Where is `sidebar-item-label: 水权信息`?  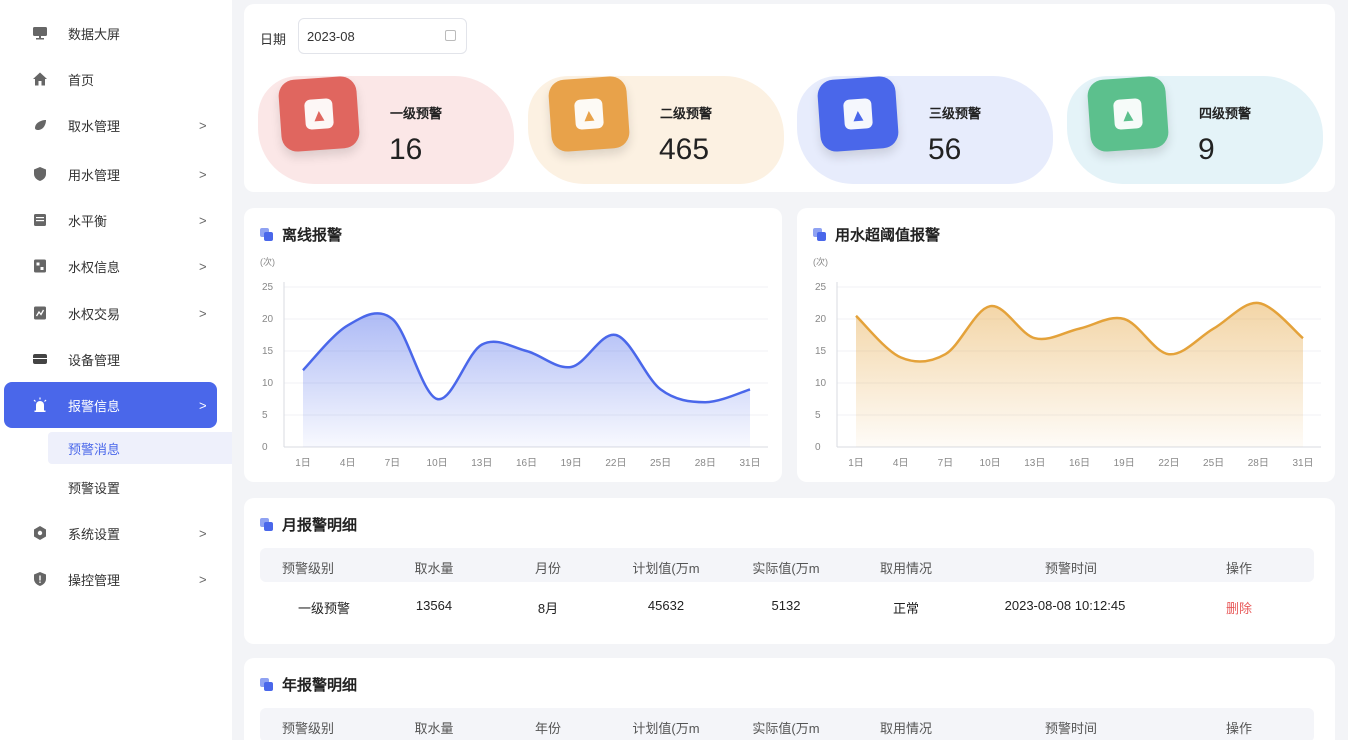 sidebar-item-label: 水权信息 is located at coordinates (94, 267).